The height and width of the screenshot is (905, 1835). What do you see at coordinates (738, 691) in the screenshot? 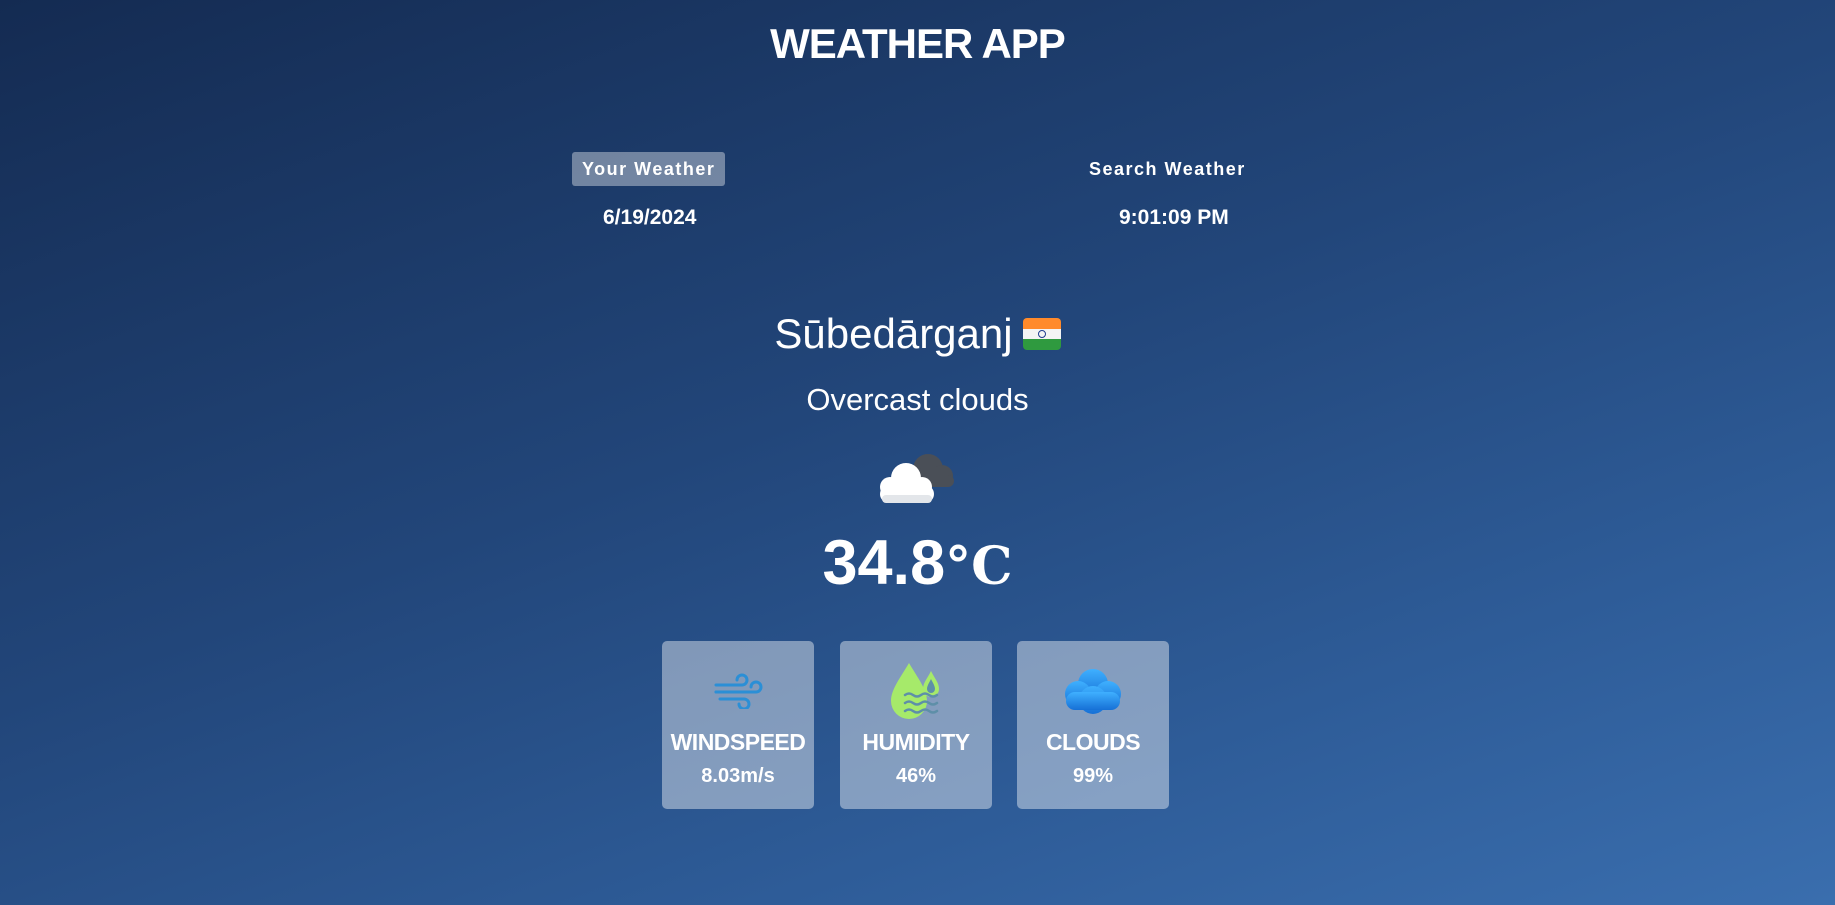
I see `wind-icon` at bounding box center [738, 691].